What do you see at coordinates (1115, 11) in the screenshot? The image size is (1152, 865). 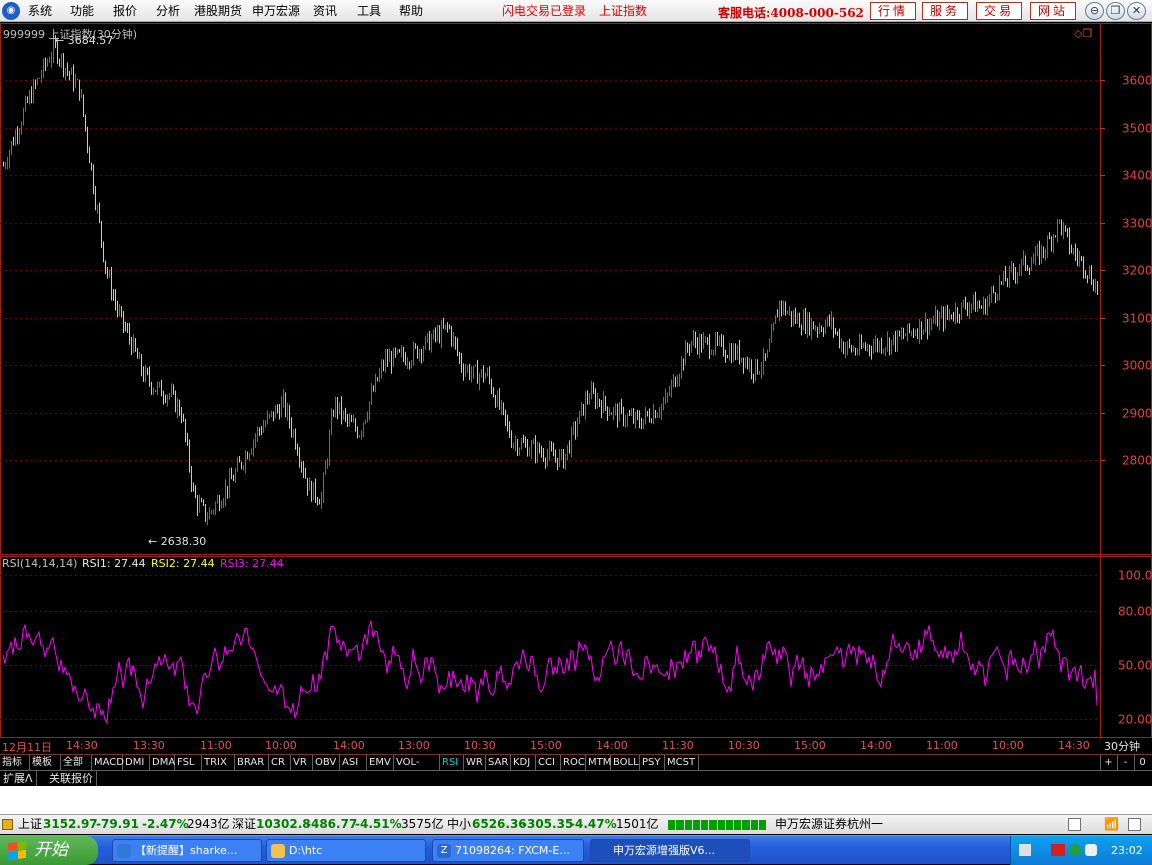 I see `restore-icon: ❐` at bounding box center [1115, 11].